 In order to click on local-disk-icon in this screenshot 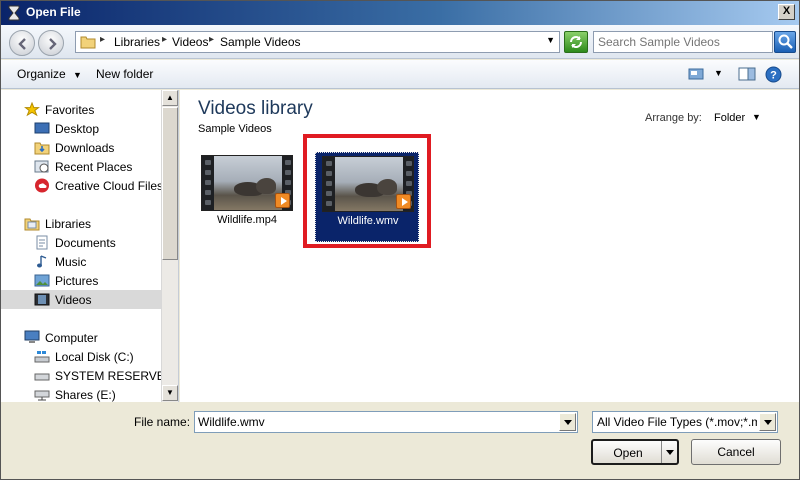, I will do `click(42, 357)`.